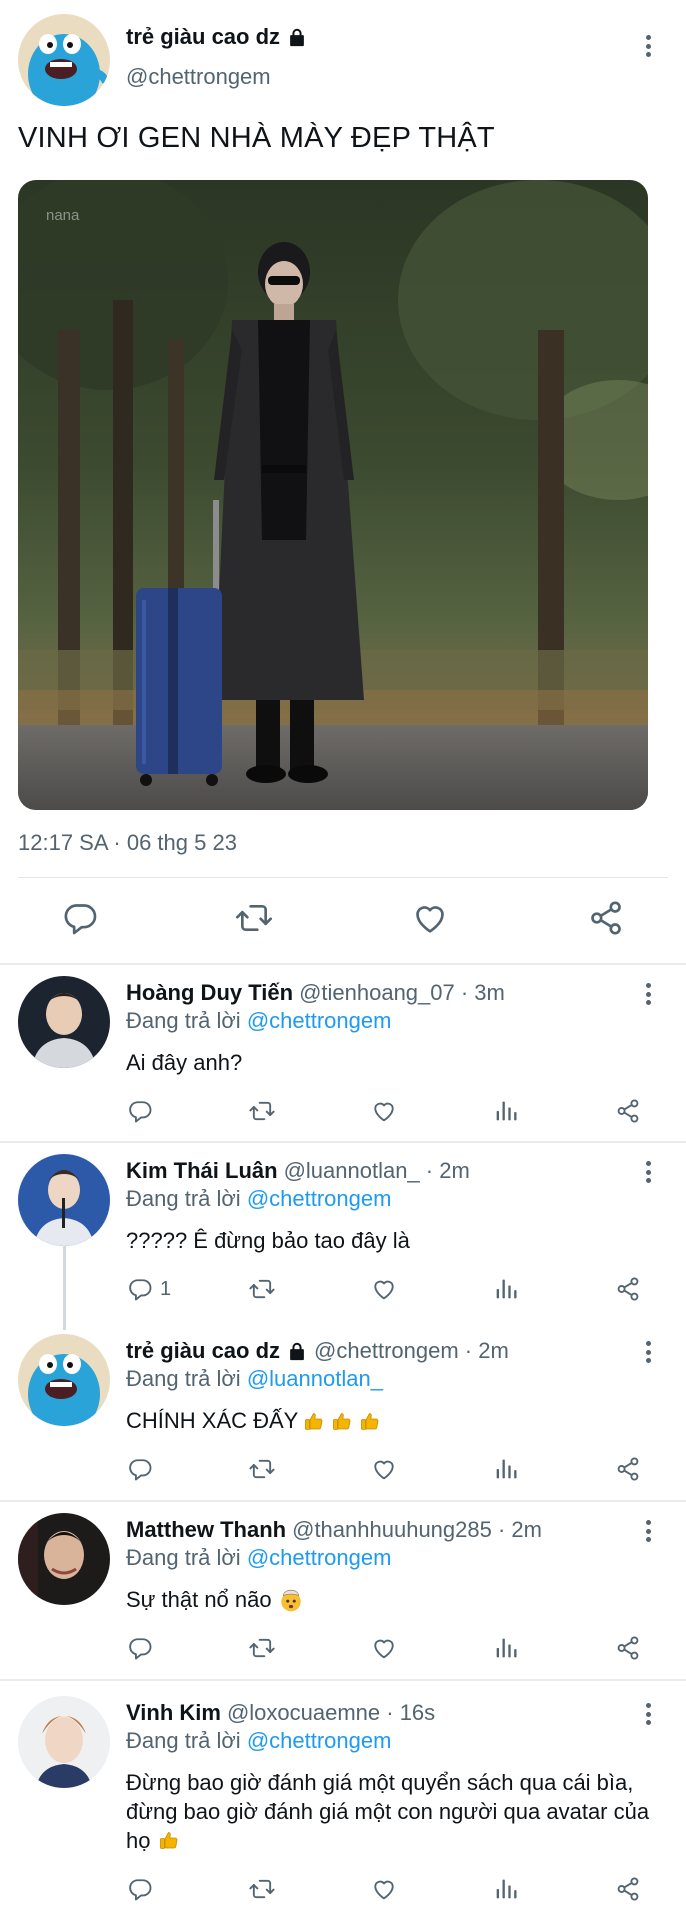  I want to click on reply-text-row: Sự thật nổ não, so click(396, 1599).